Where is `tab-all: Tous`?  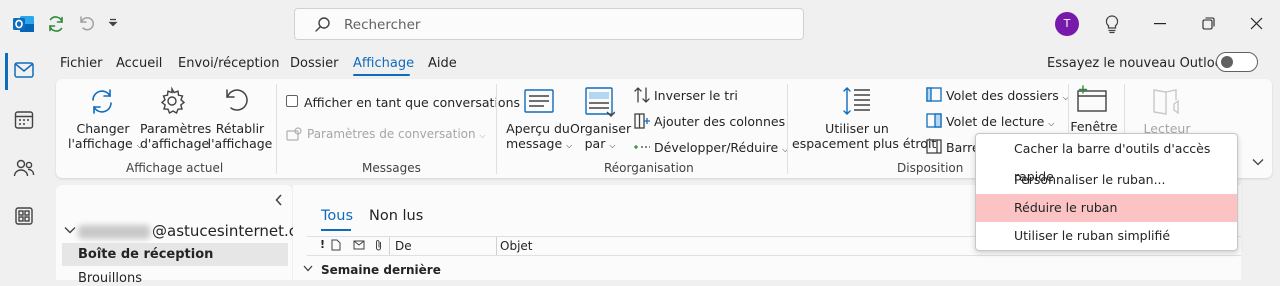
tab-all: Tous is located at coordinates (337, 216).